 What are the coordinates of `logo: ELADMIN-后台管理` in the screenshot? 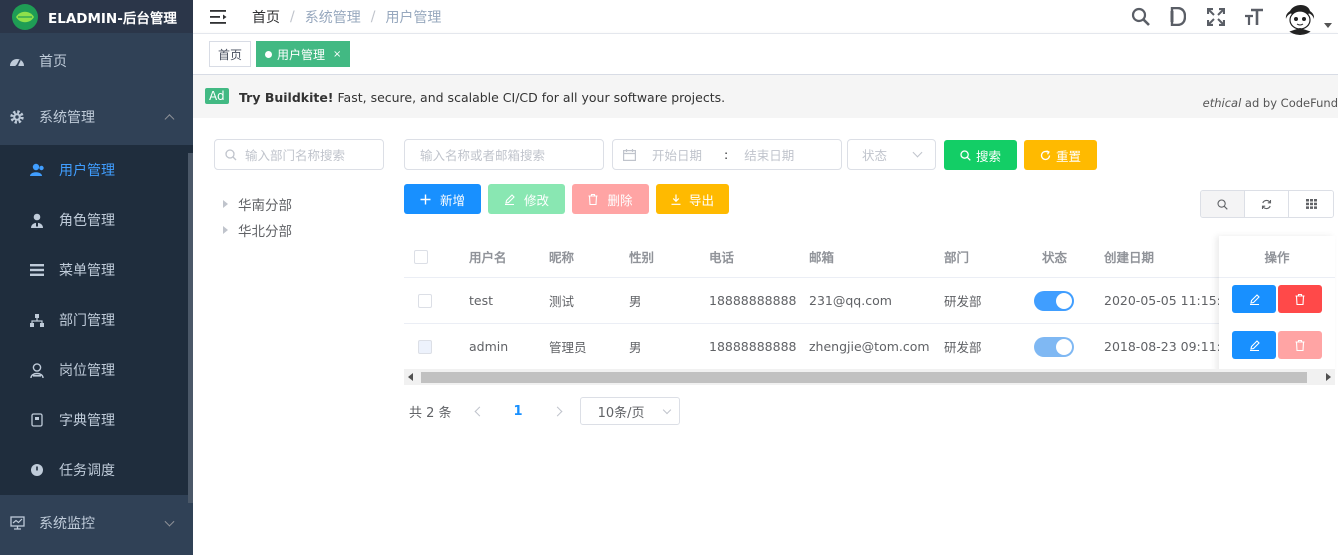 It's located at (96, 16).